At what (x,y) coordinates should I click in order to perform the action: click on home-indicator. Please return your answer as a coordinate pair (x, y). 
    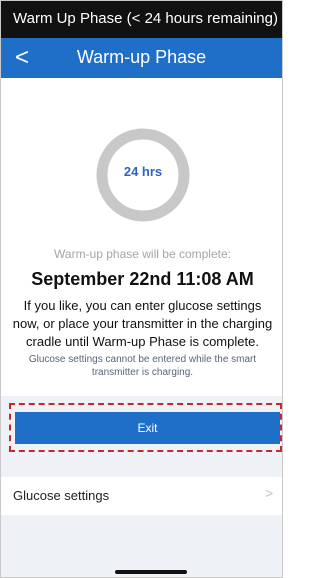
    Looking at the image, I should click on (151, 572).